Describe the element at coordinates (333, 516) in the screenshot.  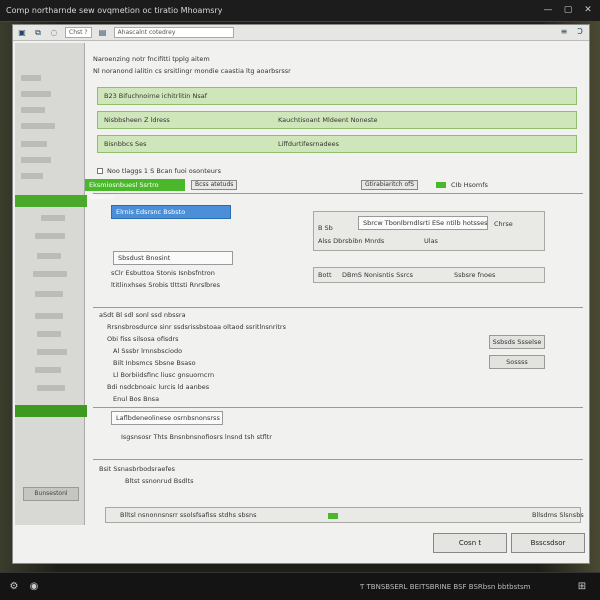
I see `status-dot` at that location.